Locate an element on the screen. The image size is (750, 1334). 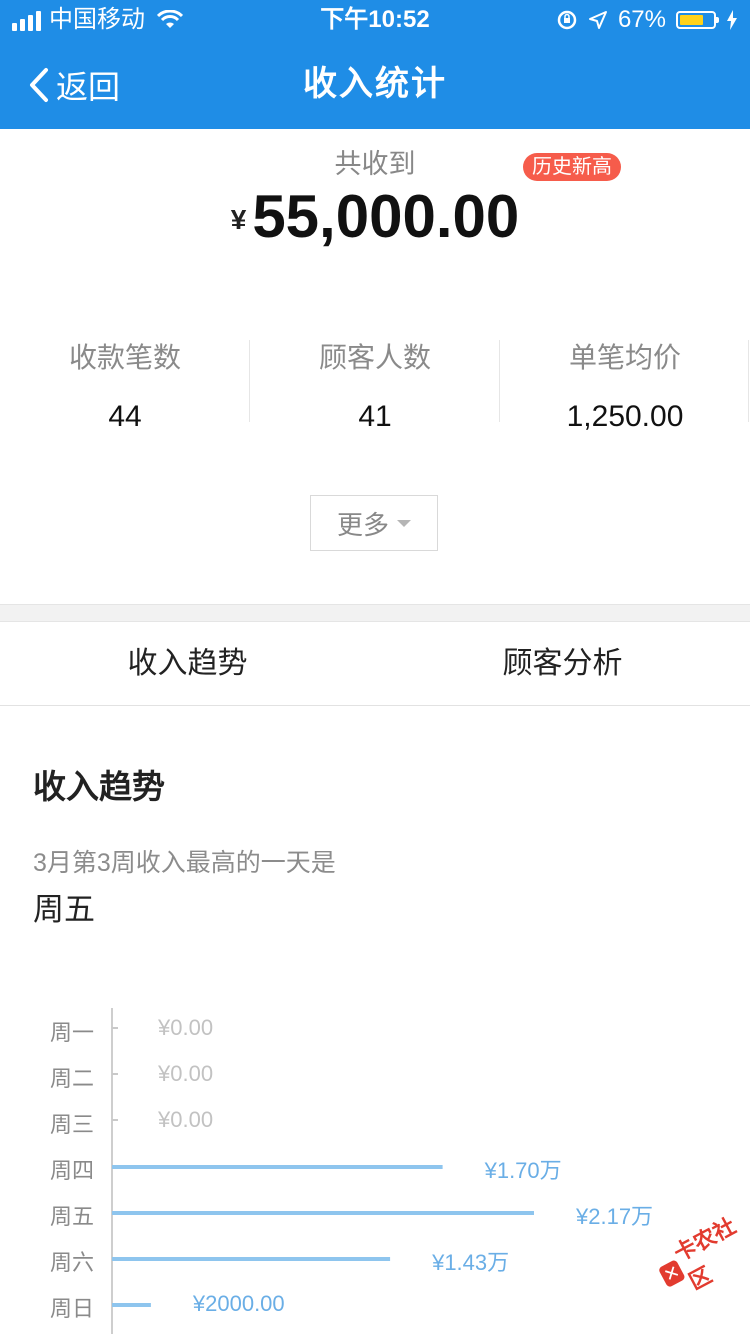
chart-value-label: ¥1.43万 is located at coordinates (471, 1262).